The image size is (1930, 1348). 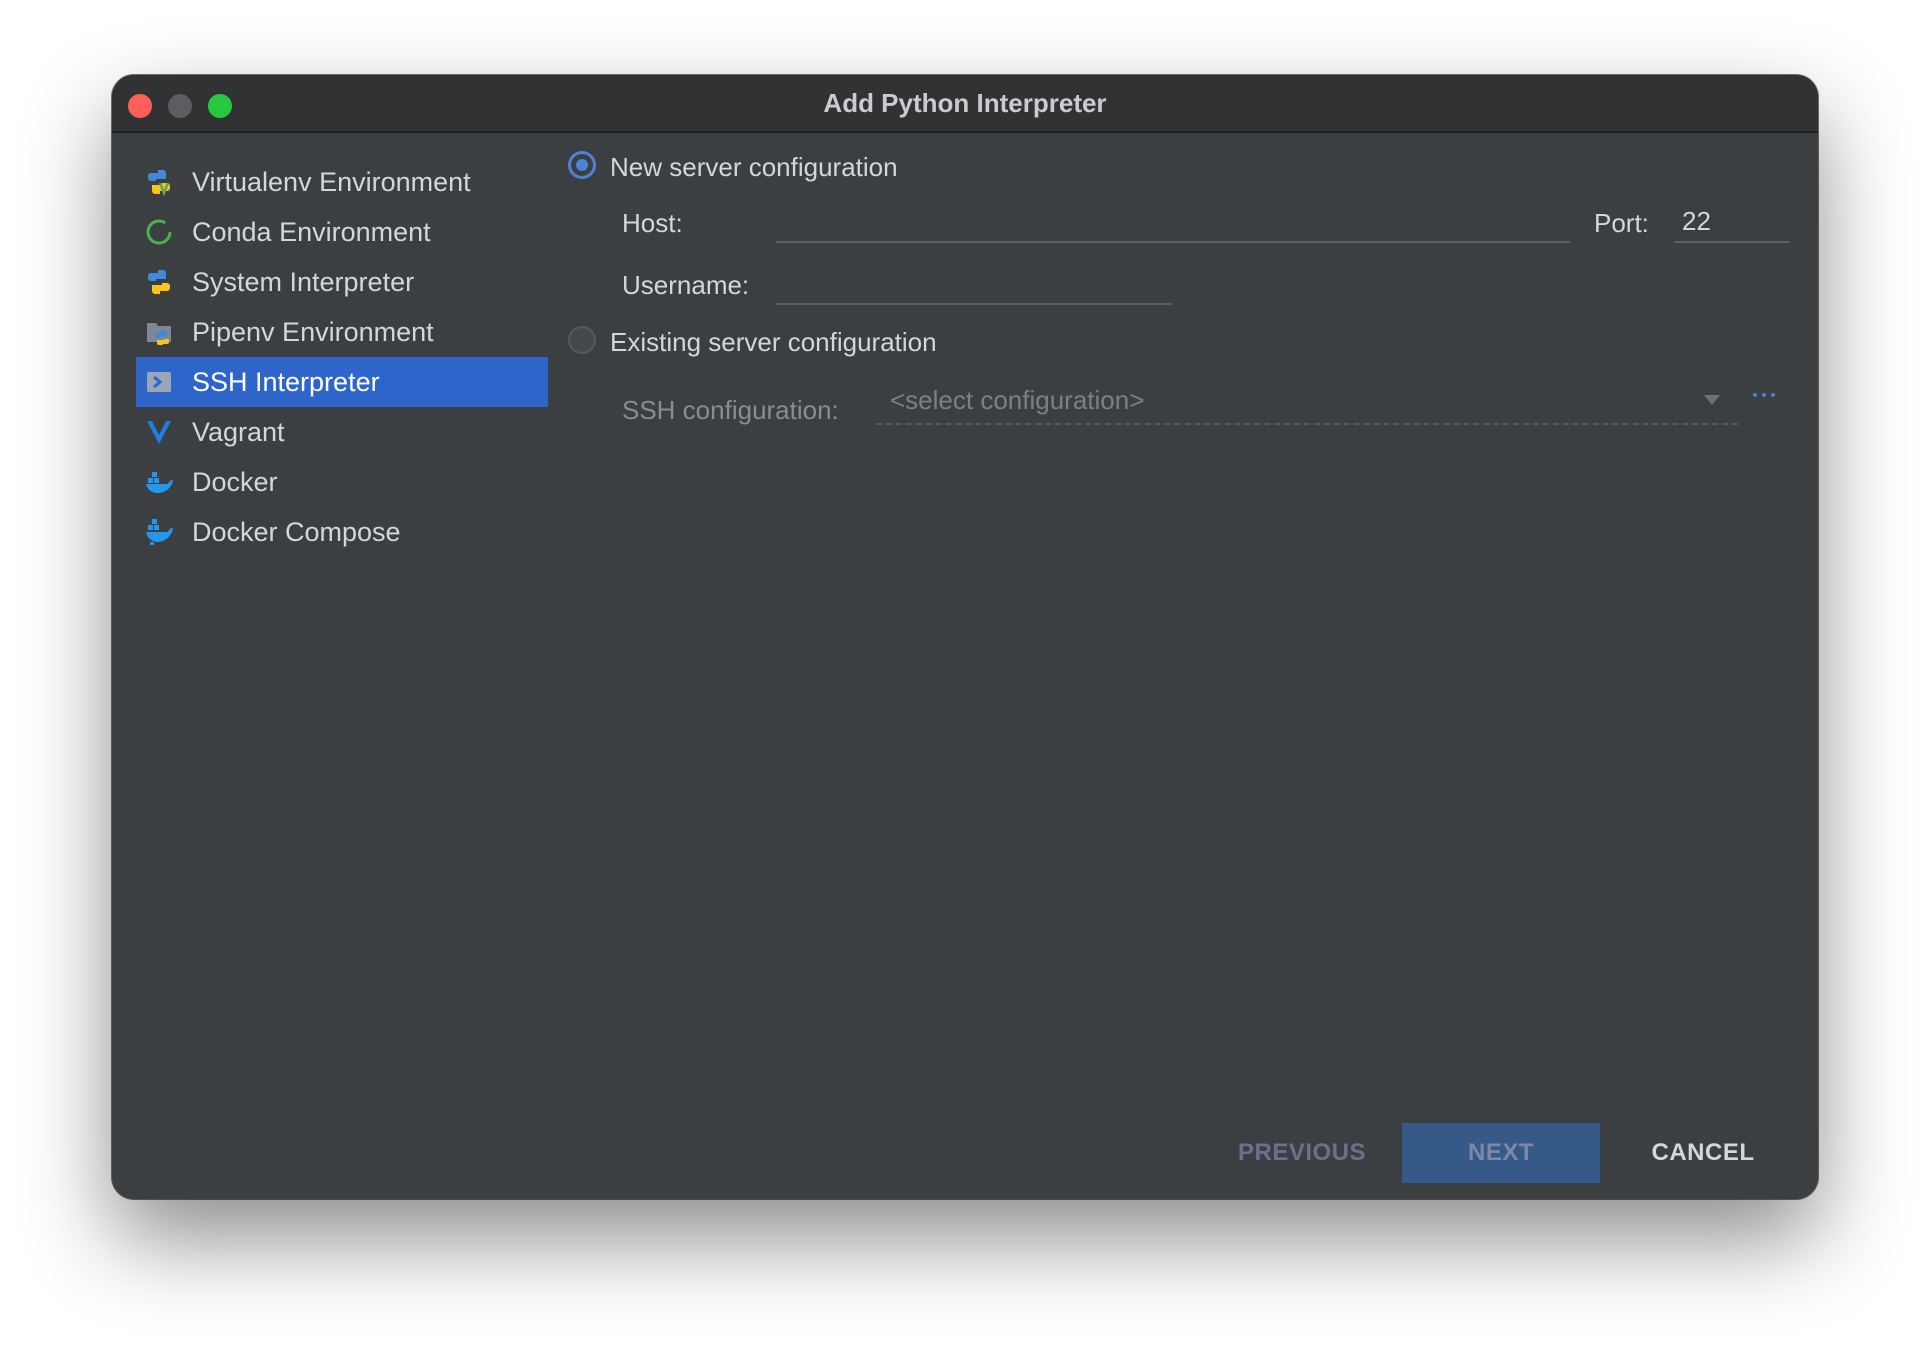 I want to click on sidebar-item-virtualenv: Virtualenv Environment, so click(x=342, y=182).